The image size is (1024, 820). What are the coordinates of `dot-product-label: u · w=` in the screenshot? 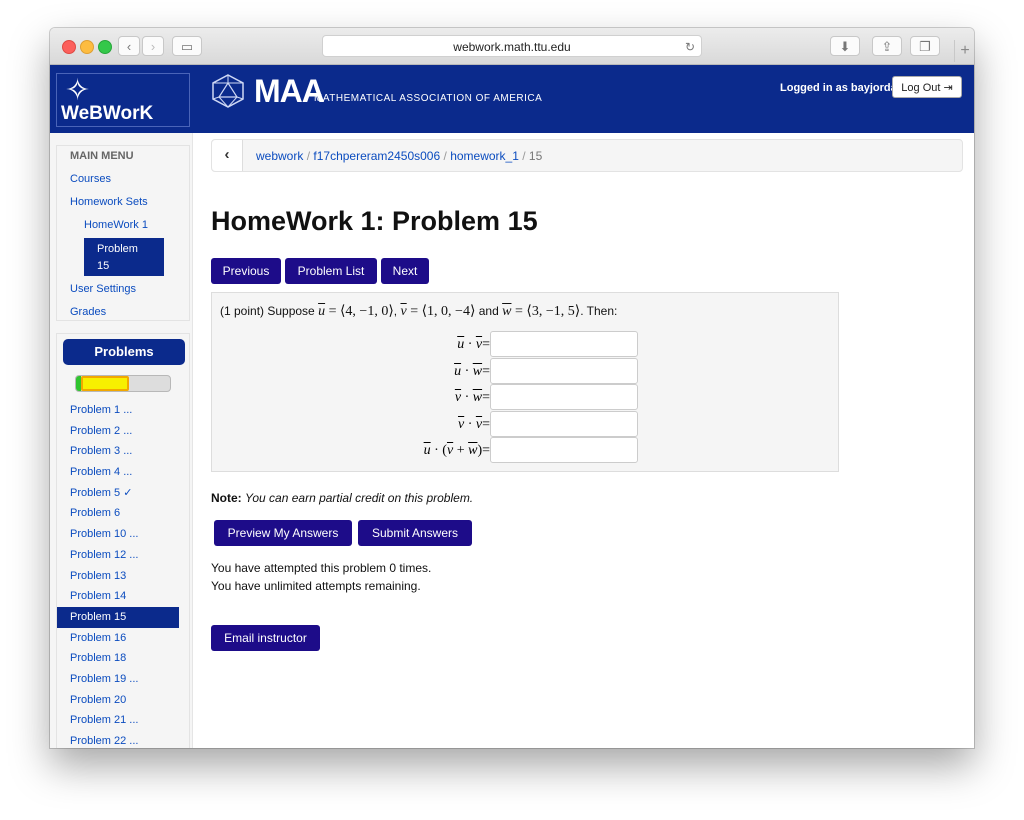 It's located at (472, 371).